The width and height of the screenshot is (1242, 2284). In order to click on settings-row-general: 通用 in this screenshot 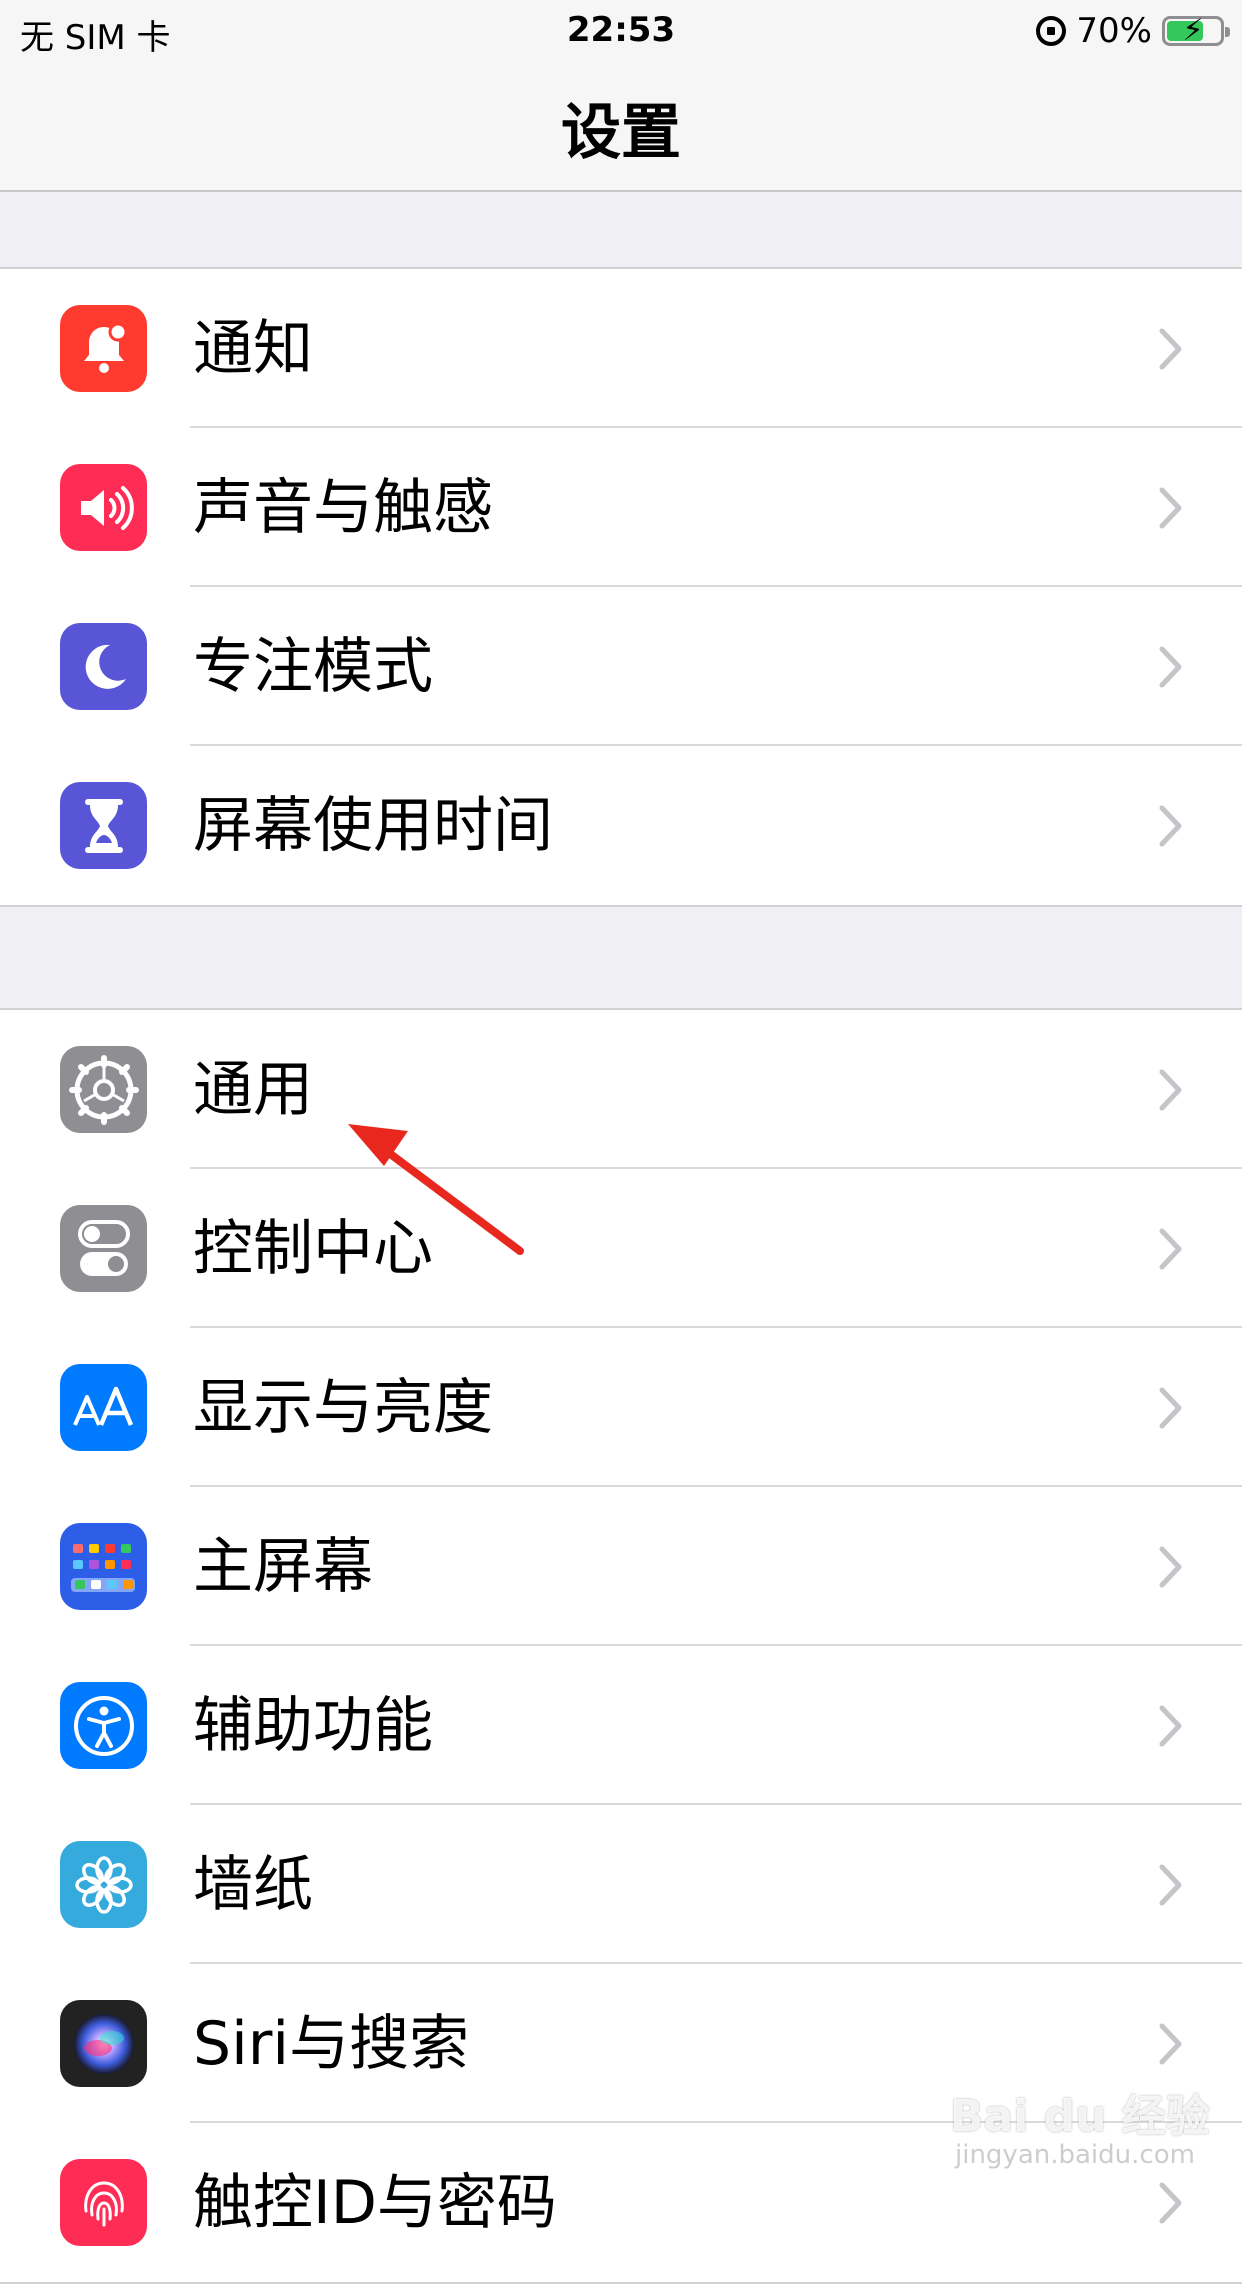, I will do `click(621, 1089)`.